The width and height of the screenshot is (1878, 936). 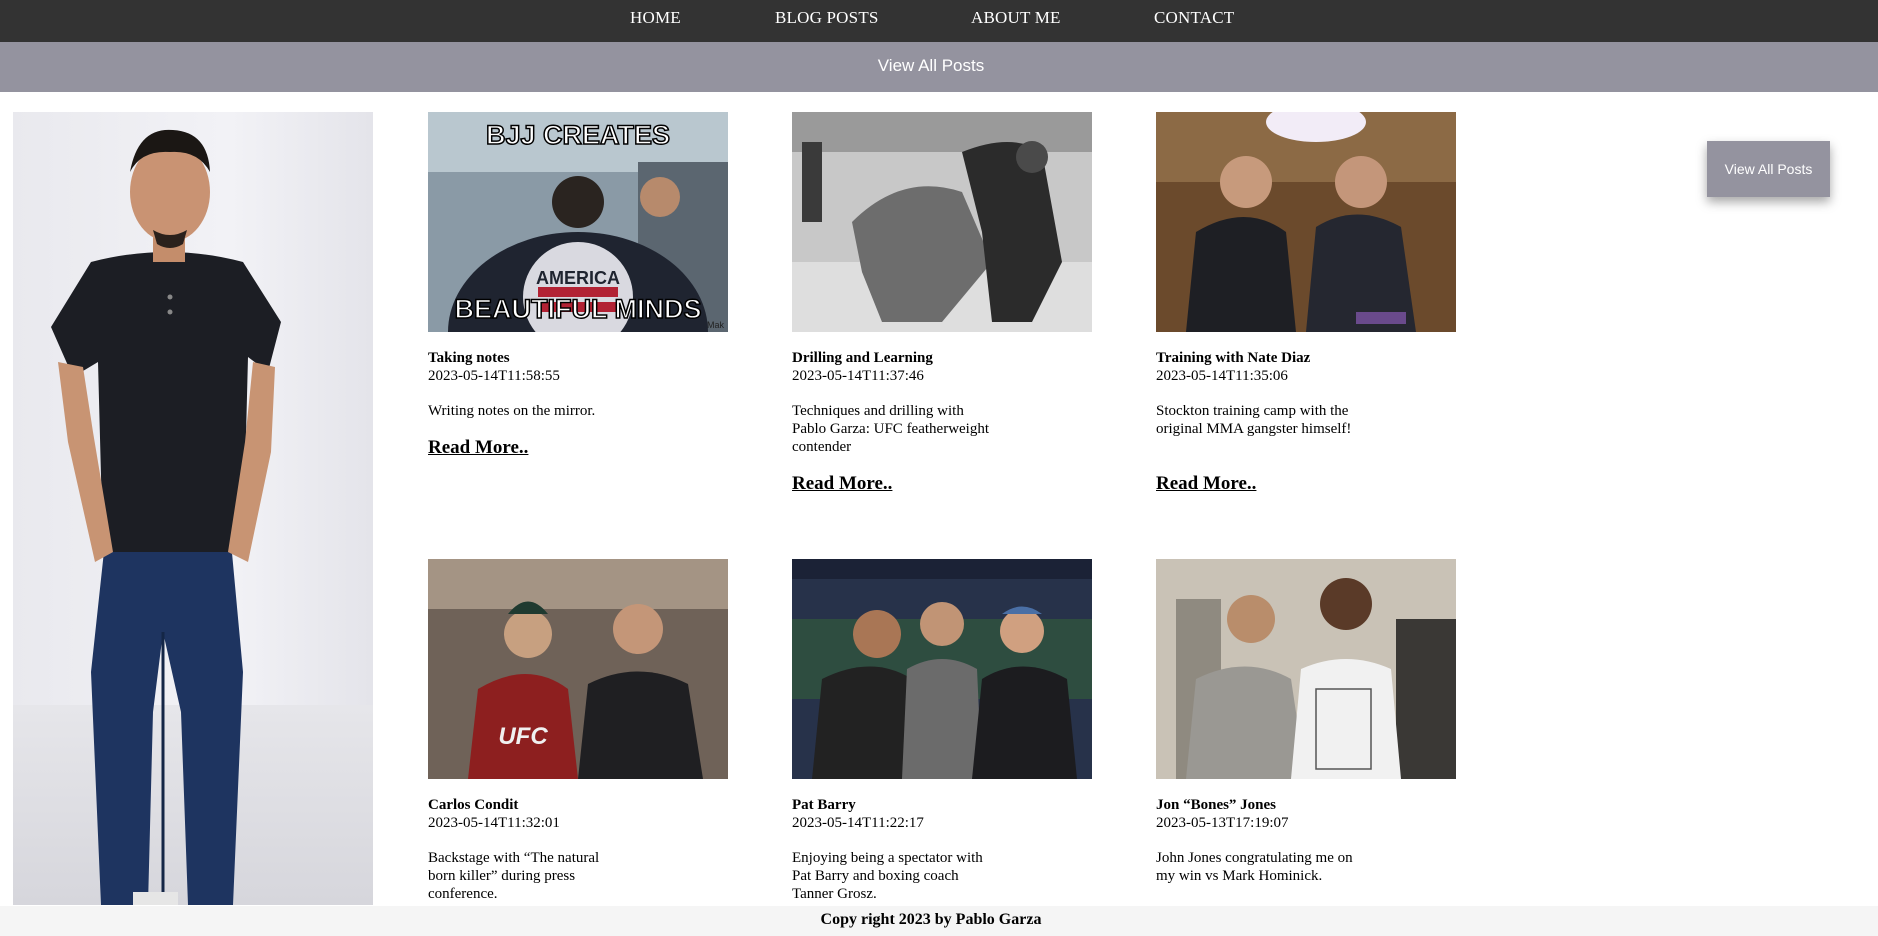 What do you see at coordinates (858, 823) in the screenshot?
I see `post-date: 2023-05-14T11:22:17` at bounding box center [858, 823].